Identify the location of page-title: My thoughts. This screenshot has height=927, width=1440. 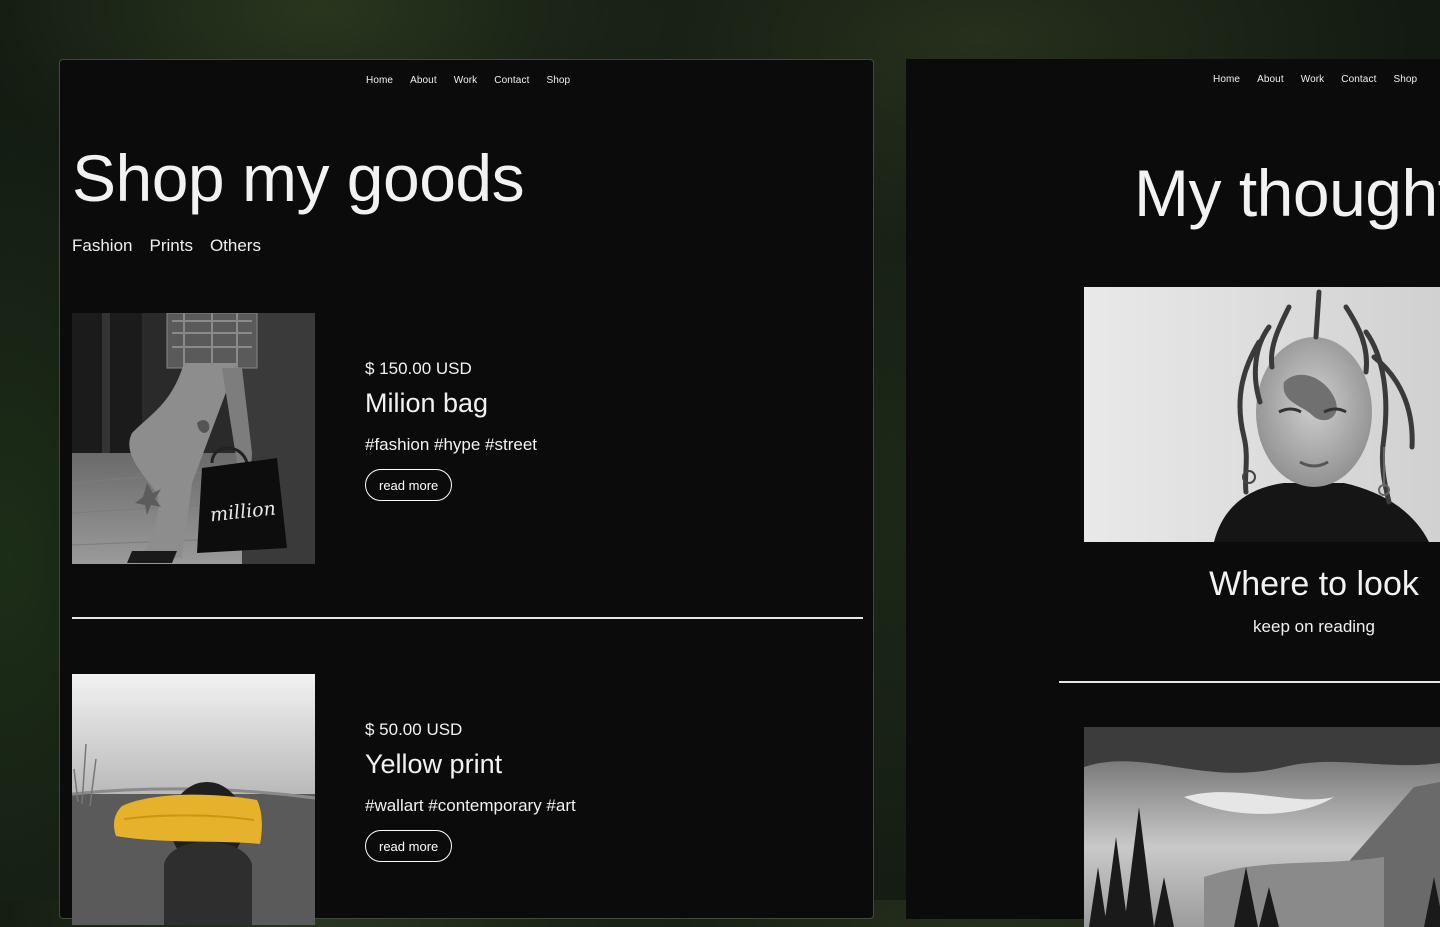
(1287, 193).